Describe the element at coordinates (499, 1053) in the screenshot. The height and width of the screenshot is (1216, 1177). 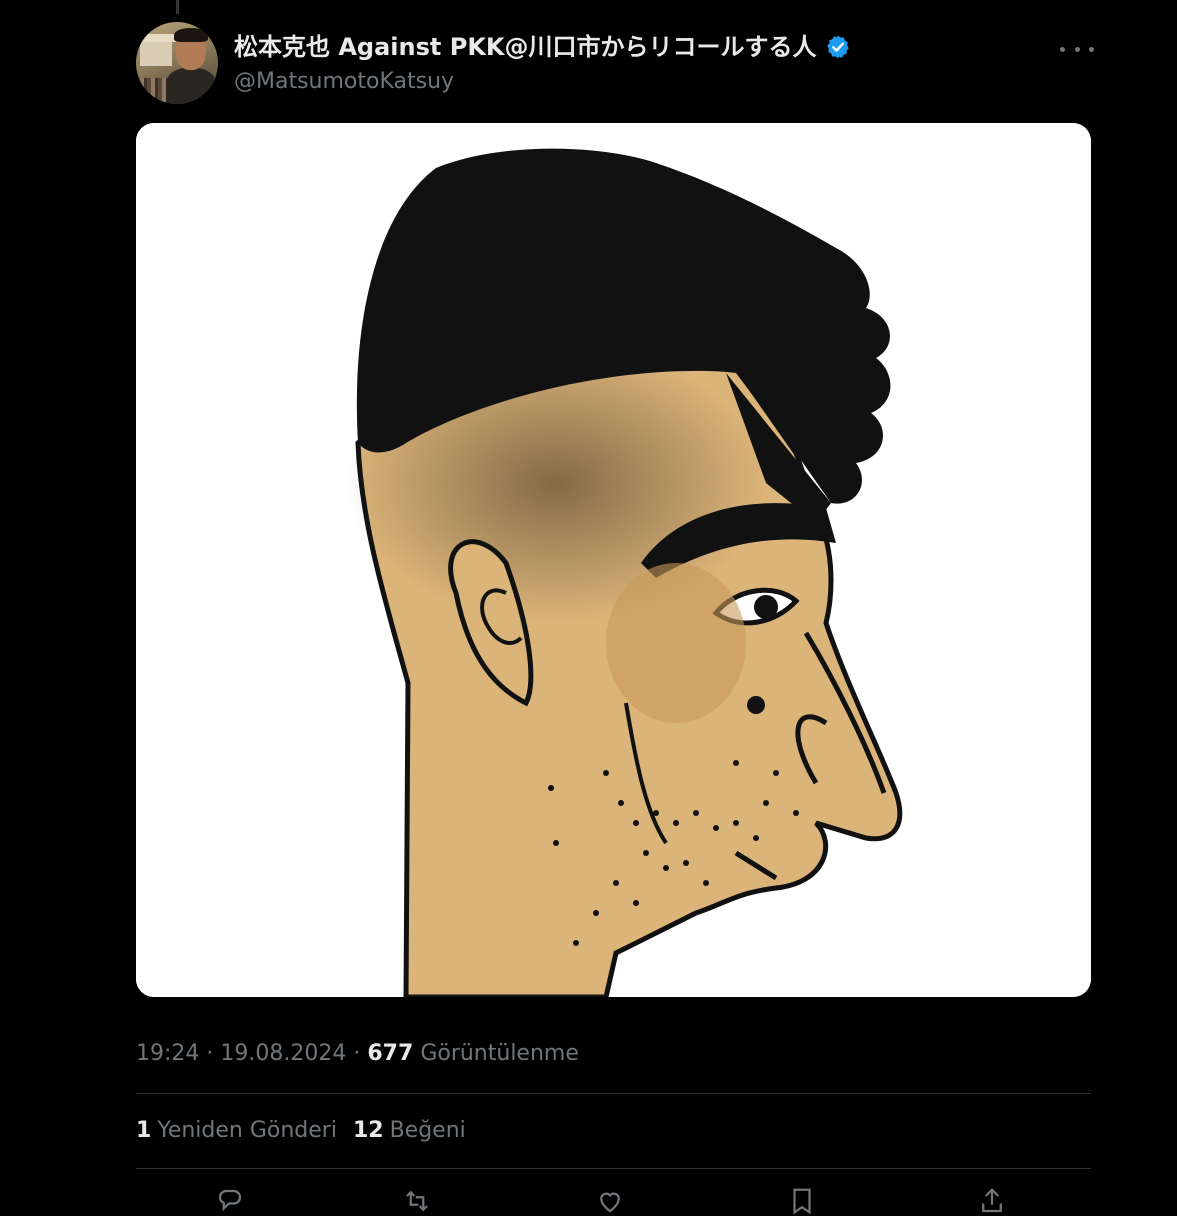
I see `views-label: Görüntülenme` at that location.